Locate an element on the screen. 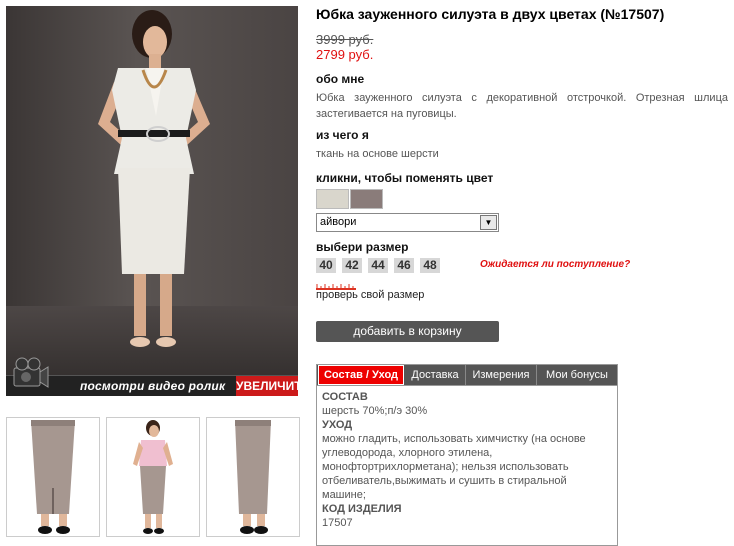  color-heading: кликни, чтобы поменять цвет is located at coordinates (405, 178).